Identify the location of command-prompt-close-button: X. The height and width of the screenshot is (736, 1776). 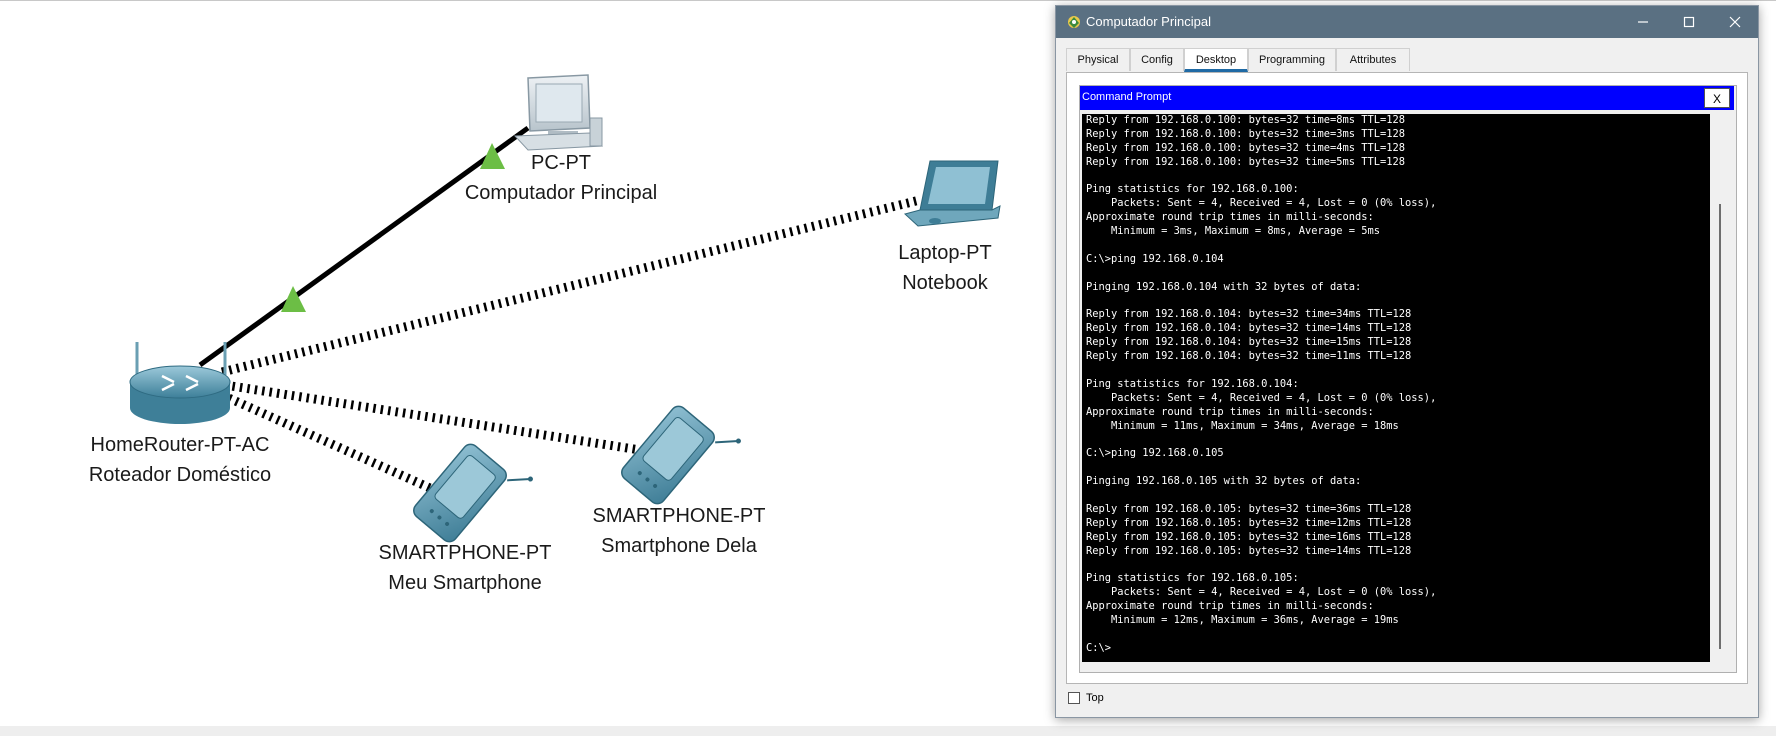
(1717, 98).